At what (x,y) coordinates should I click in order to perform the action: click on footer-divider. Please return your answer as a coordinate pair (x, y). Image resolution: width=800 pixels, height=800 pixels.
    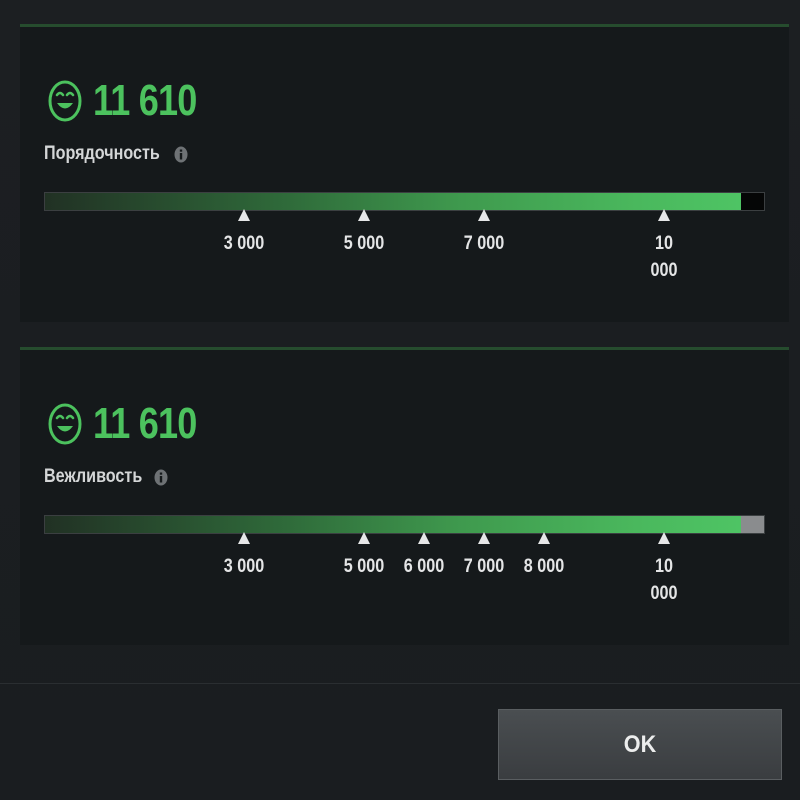
    Looking at the image, I should click on (400, 683).